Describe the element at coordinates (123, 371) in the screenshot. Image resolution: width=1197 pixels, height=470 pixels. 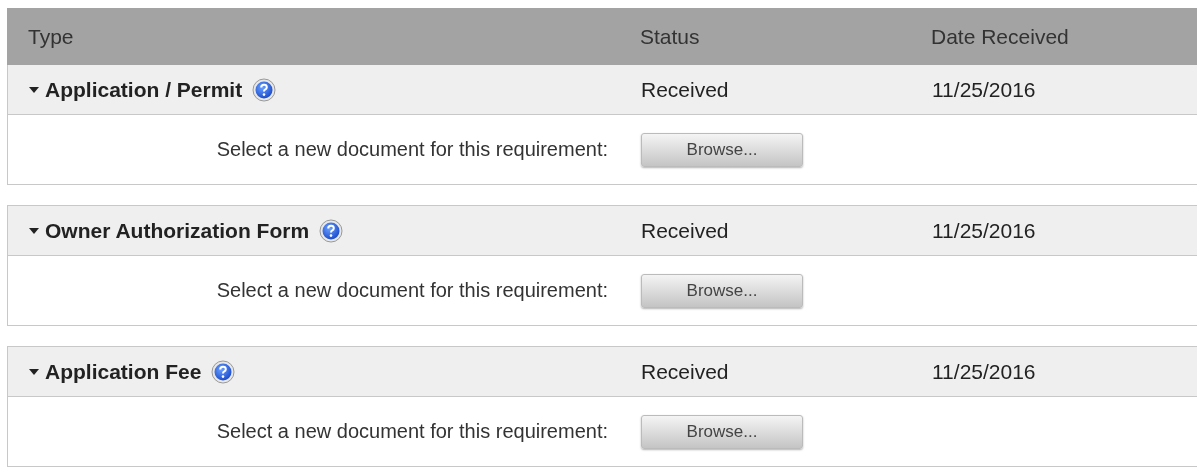
I see `requirement-name: Application Fee` at that location.